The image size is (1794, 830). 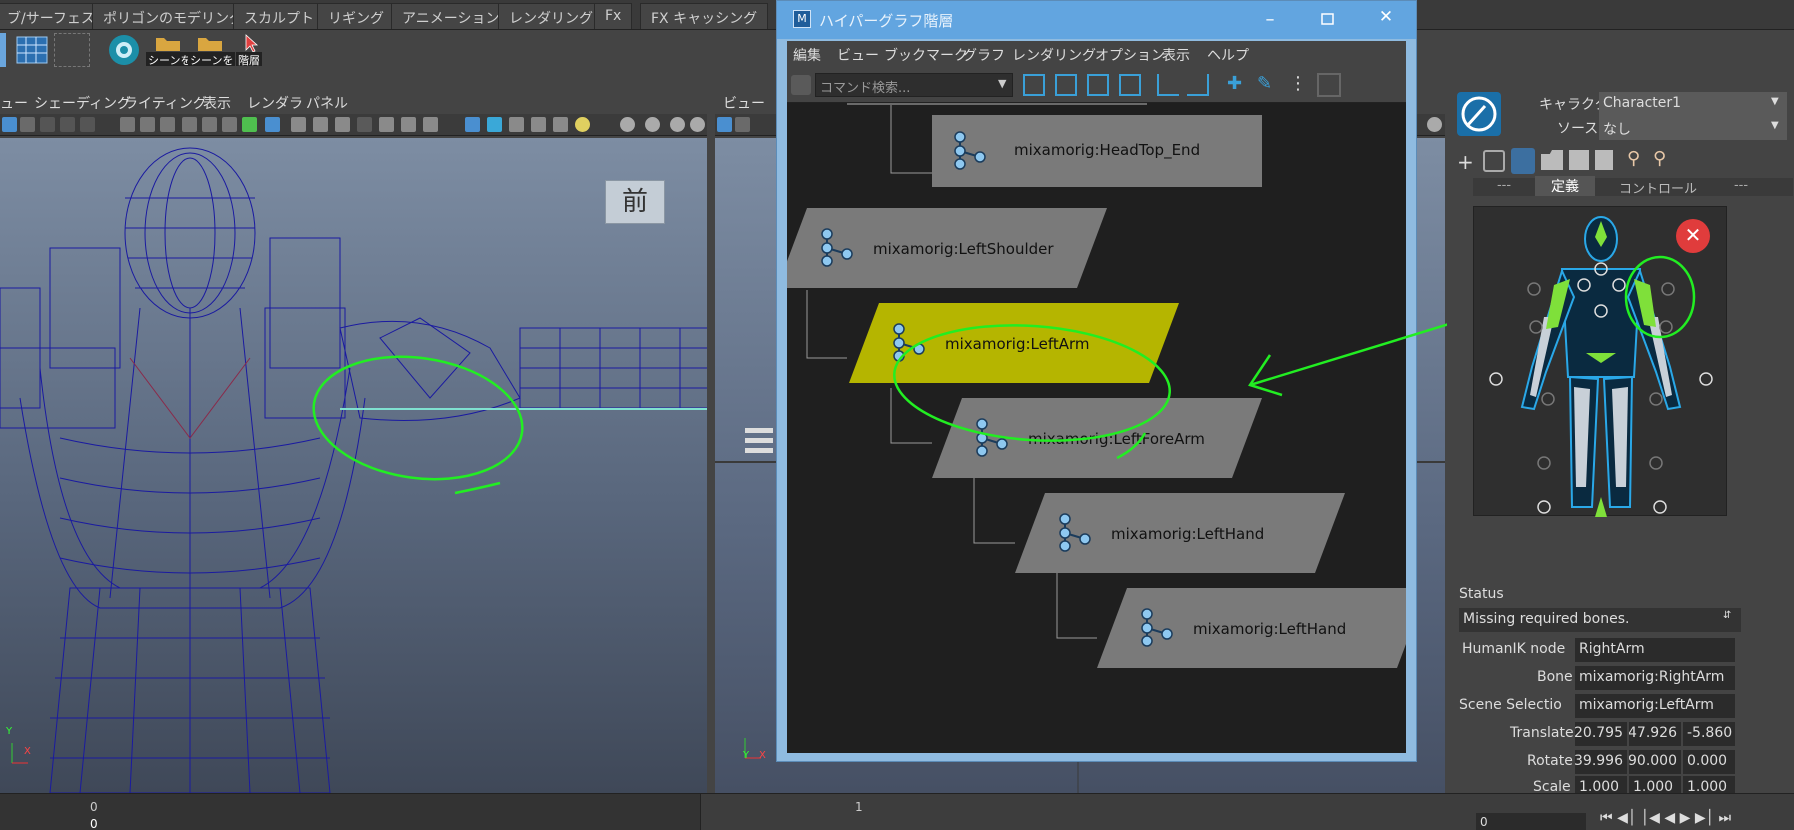 I want to click on more-options-icon: ⋮, so click(x=1300, y=85).